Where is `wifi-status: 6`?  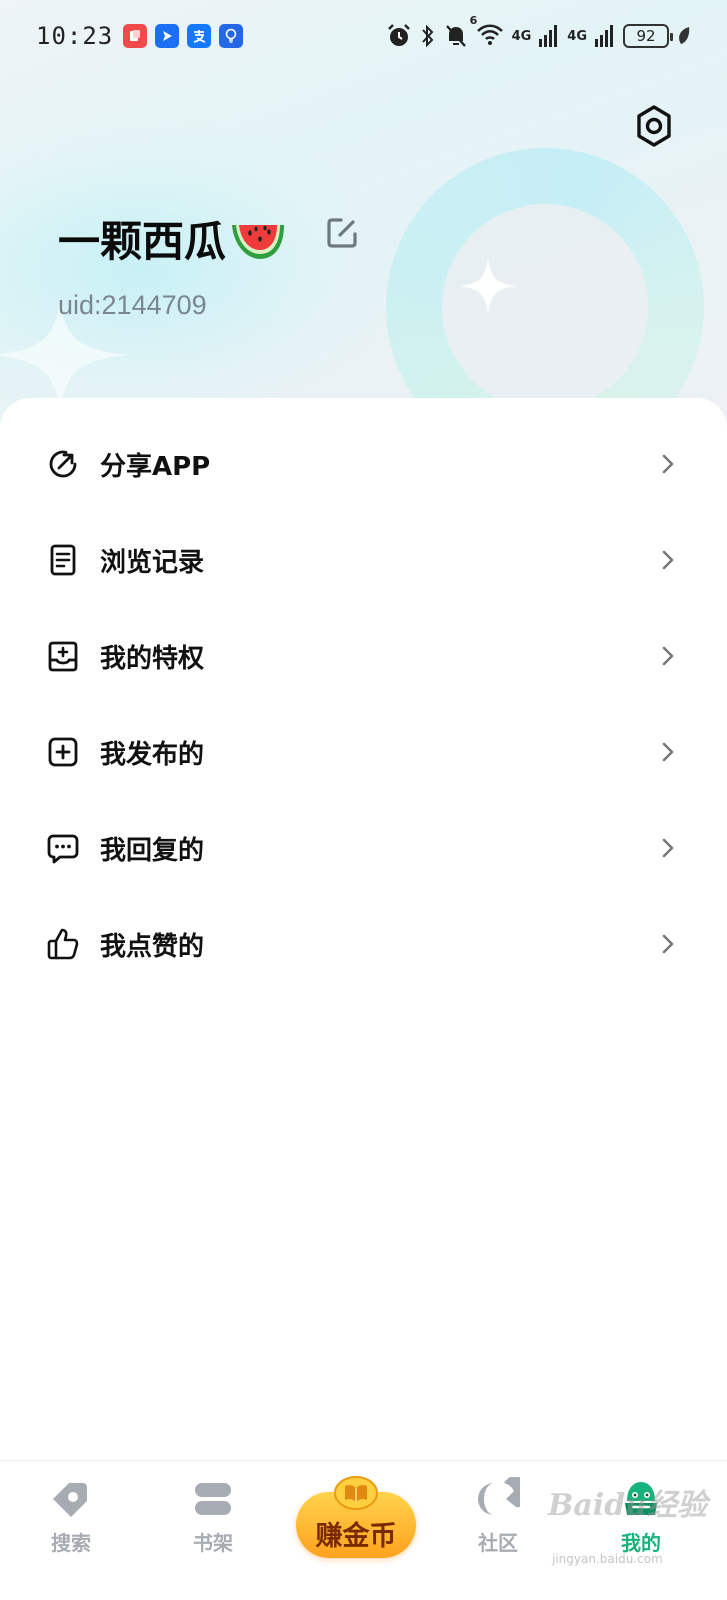
wifi-status: 6 is located at coordinates (487, 32).